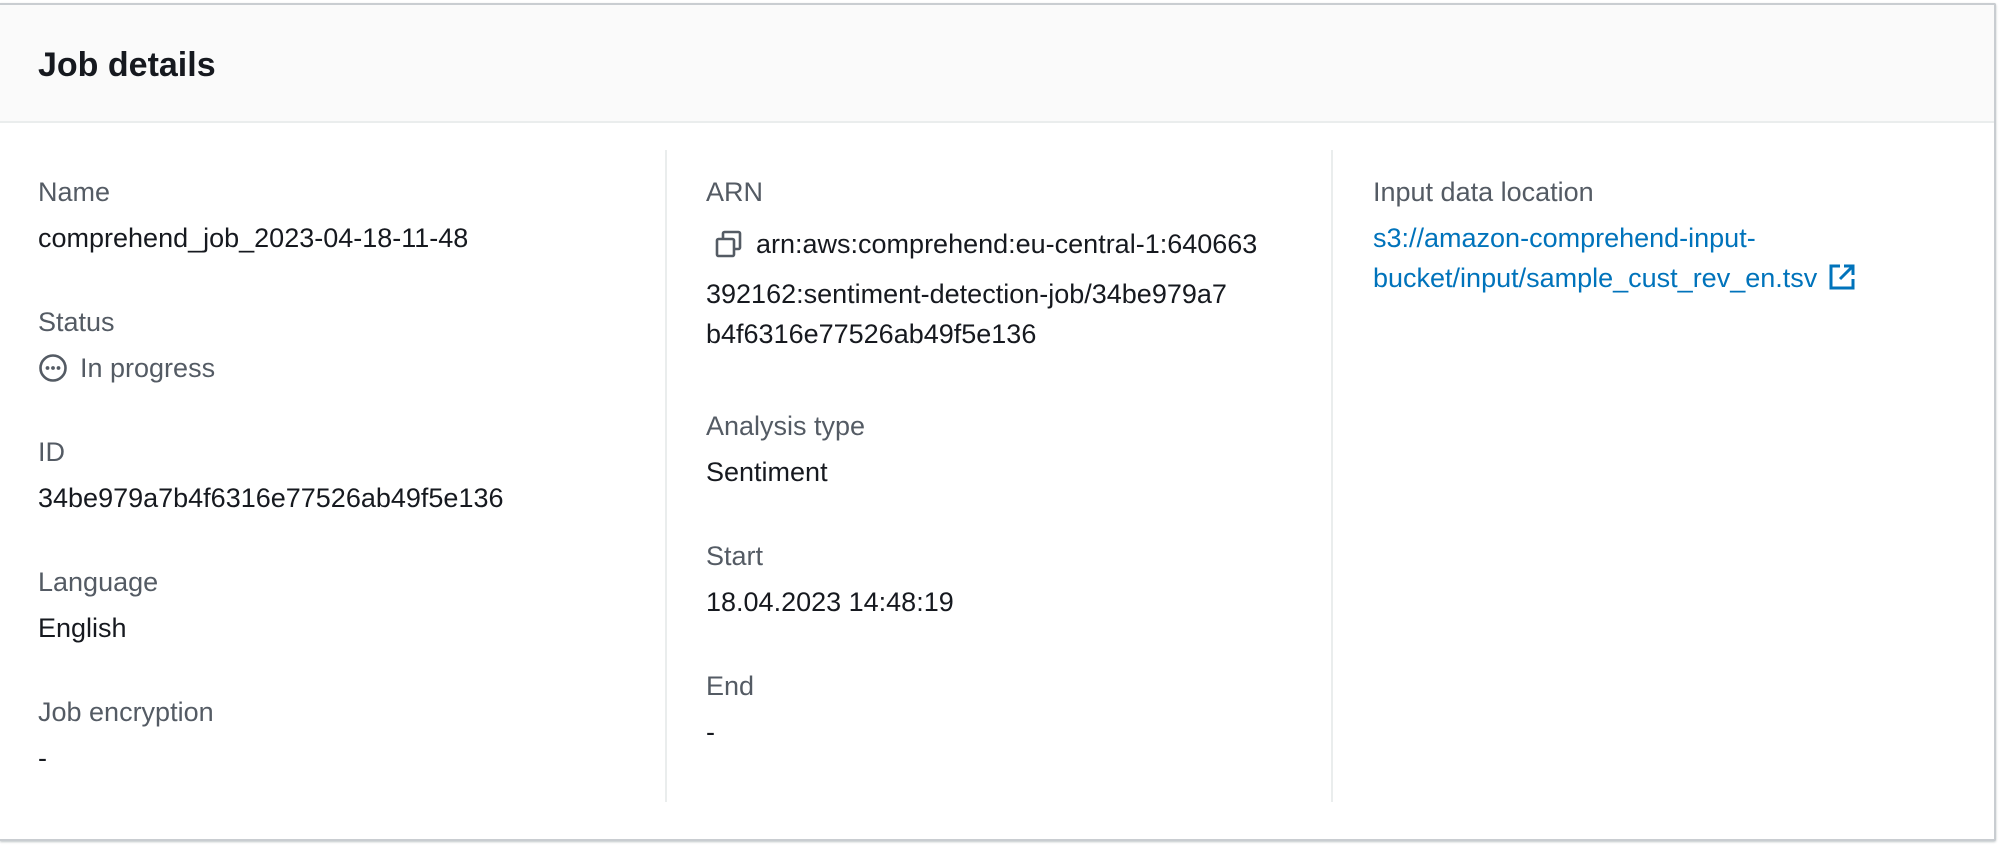 This screenshot has width=2006, height=846. I want to click on arn-first-line: arn:aws:comprehend:eu-central-1:640663, so click(1006, 244).